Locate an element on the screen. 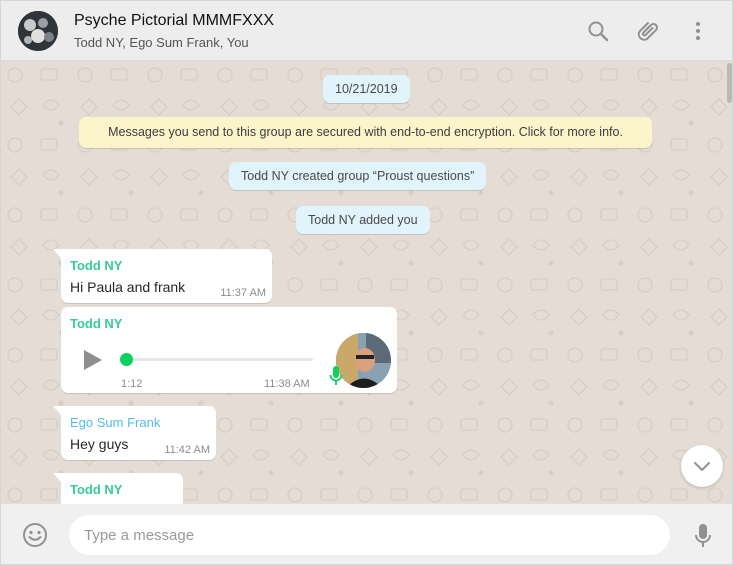 Image resolution: width=733 pixels, height=565 pixels. message-sender: Ego Sum Frank is located at coordinates (115, 422).